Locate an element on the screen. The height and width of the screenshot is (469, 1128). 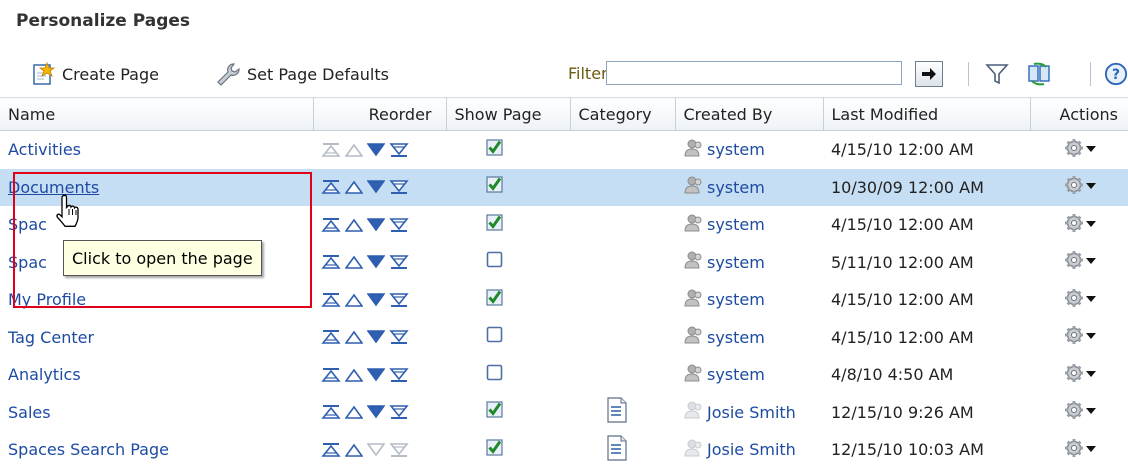
toolbar: Create Page Set Page Defaults Filter ? is located at coordinates (564, 74).